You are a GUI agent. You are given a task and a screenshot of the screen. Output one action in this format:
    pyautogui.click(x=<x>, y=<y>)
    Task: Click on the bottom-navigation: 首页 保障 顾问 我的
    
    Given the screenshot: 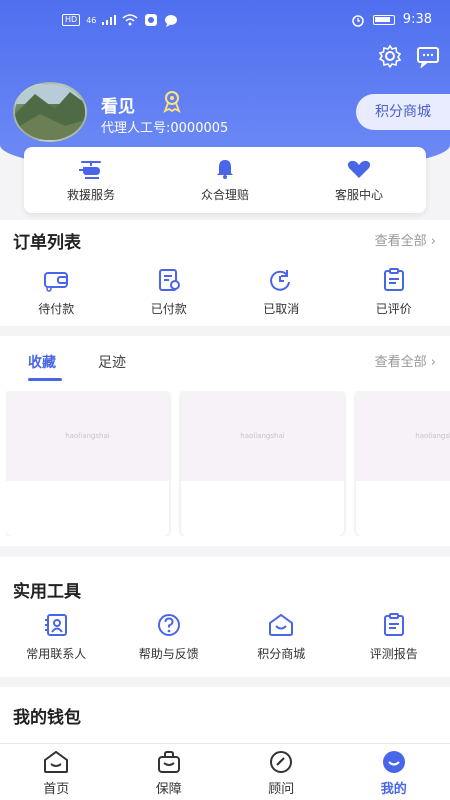 What is the action you would take?
    pyautogui.click(x=225, y=771)
    